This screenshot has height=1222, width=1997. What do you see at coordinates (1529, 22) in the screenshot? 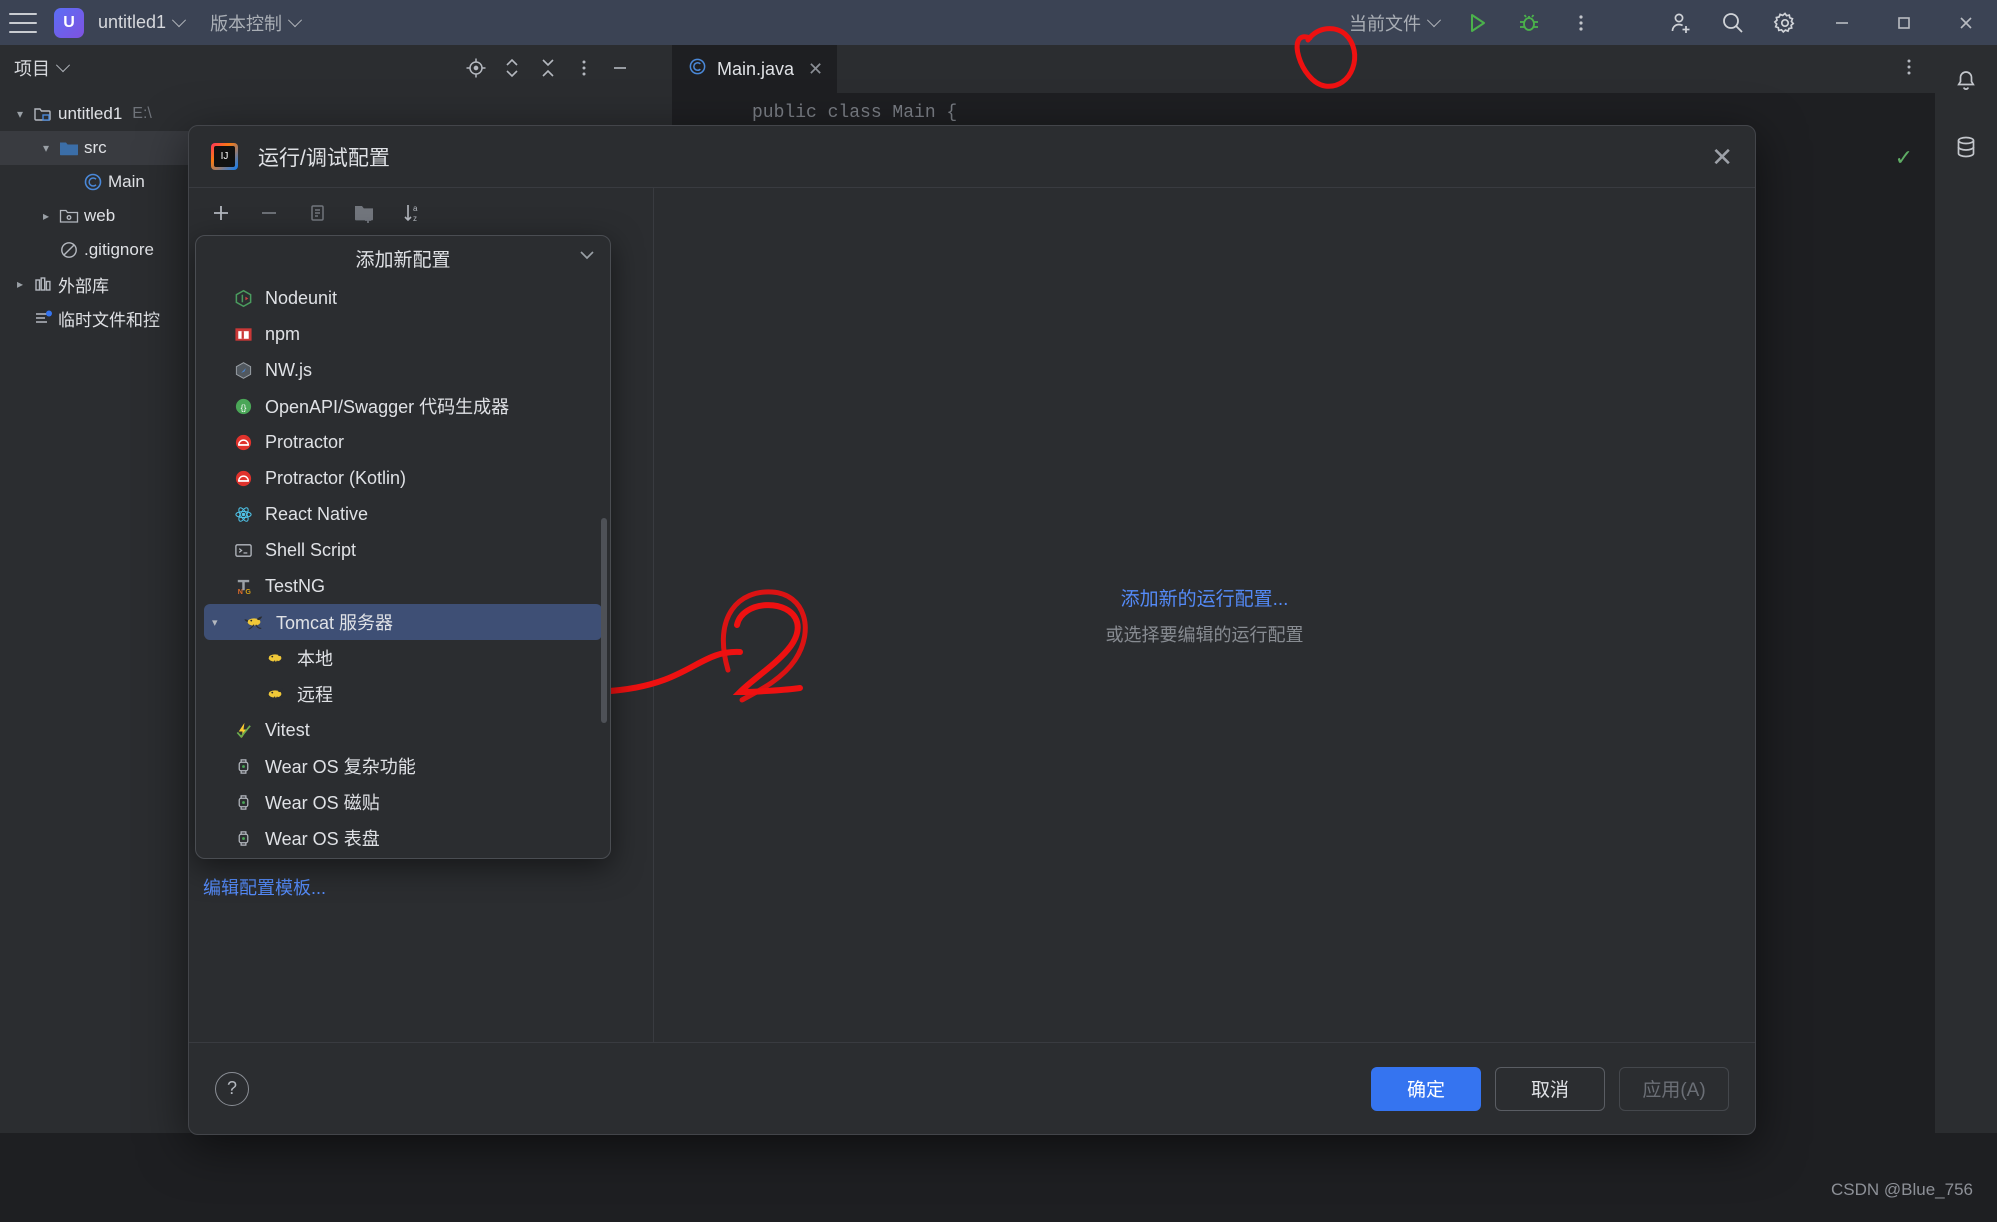
I see `debug-icon` at bounding box center [1529, 22].